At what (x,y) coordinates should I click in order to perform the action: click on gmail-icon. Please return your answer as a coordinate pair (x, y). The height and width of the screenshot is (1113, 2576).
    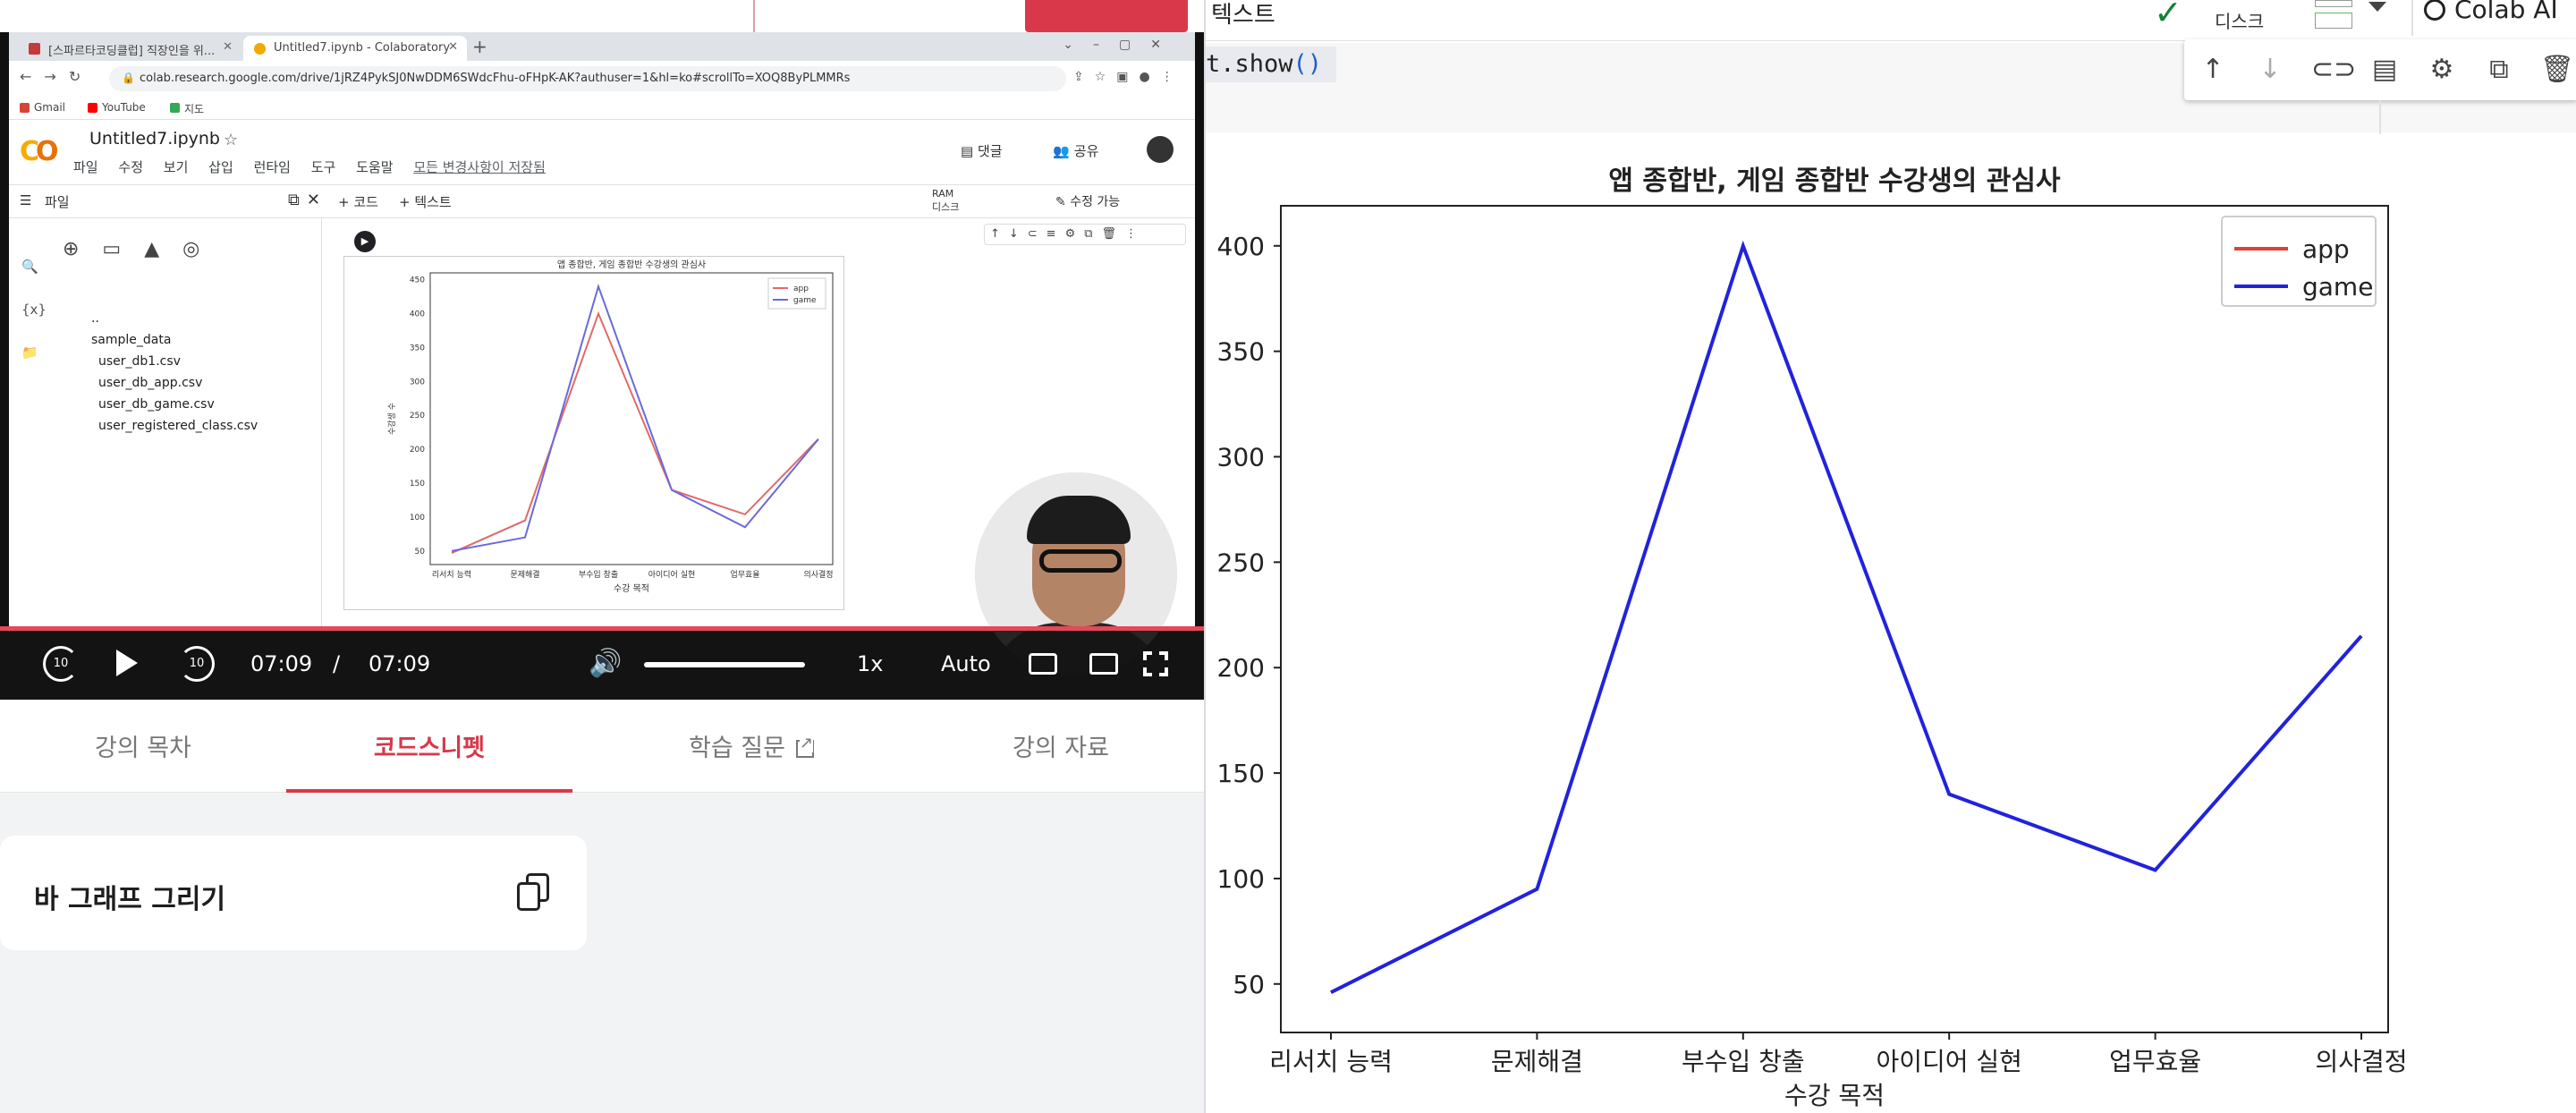
    Looking at the image, I should click on (25, 108).